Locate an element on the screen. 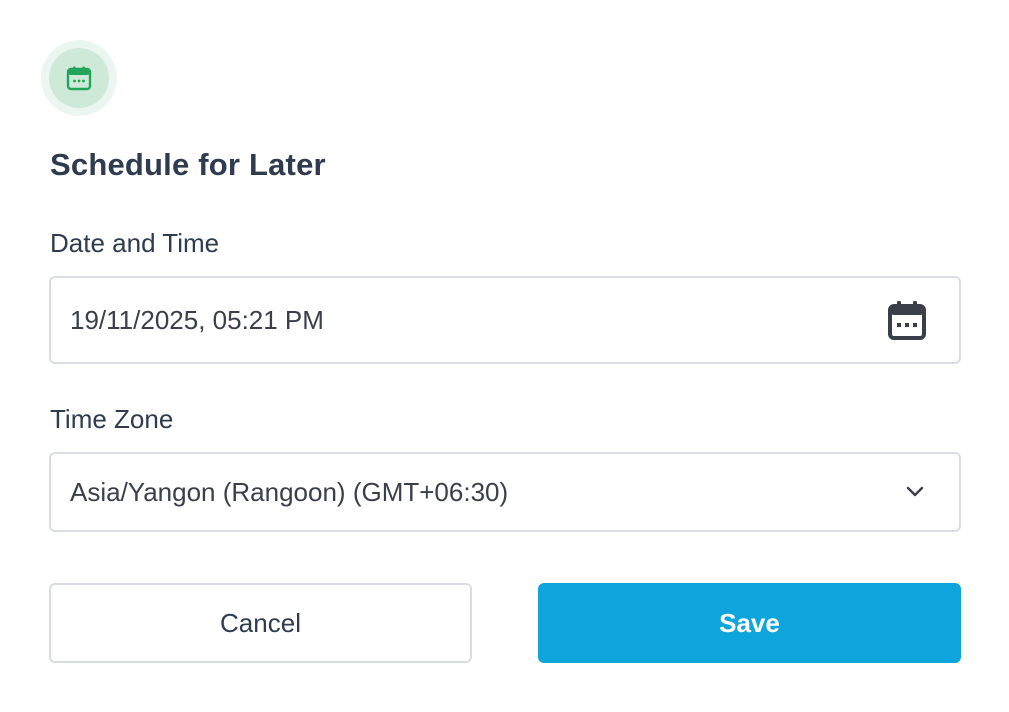  date-time-input: 19/11/2025, 05:21 PM is located at coordinates (505, 320).